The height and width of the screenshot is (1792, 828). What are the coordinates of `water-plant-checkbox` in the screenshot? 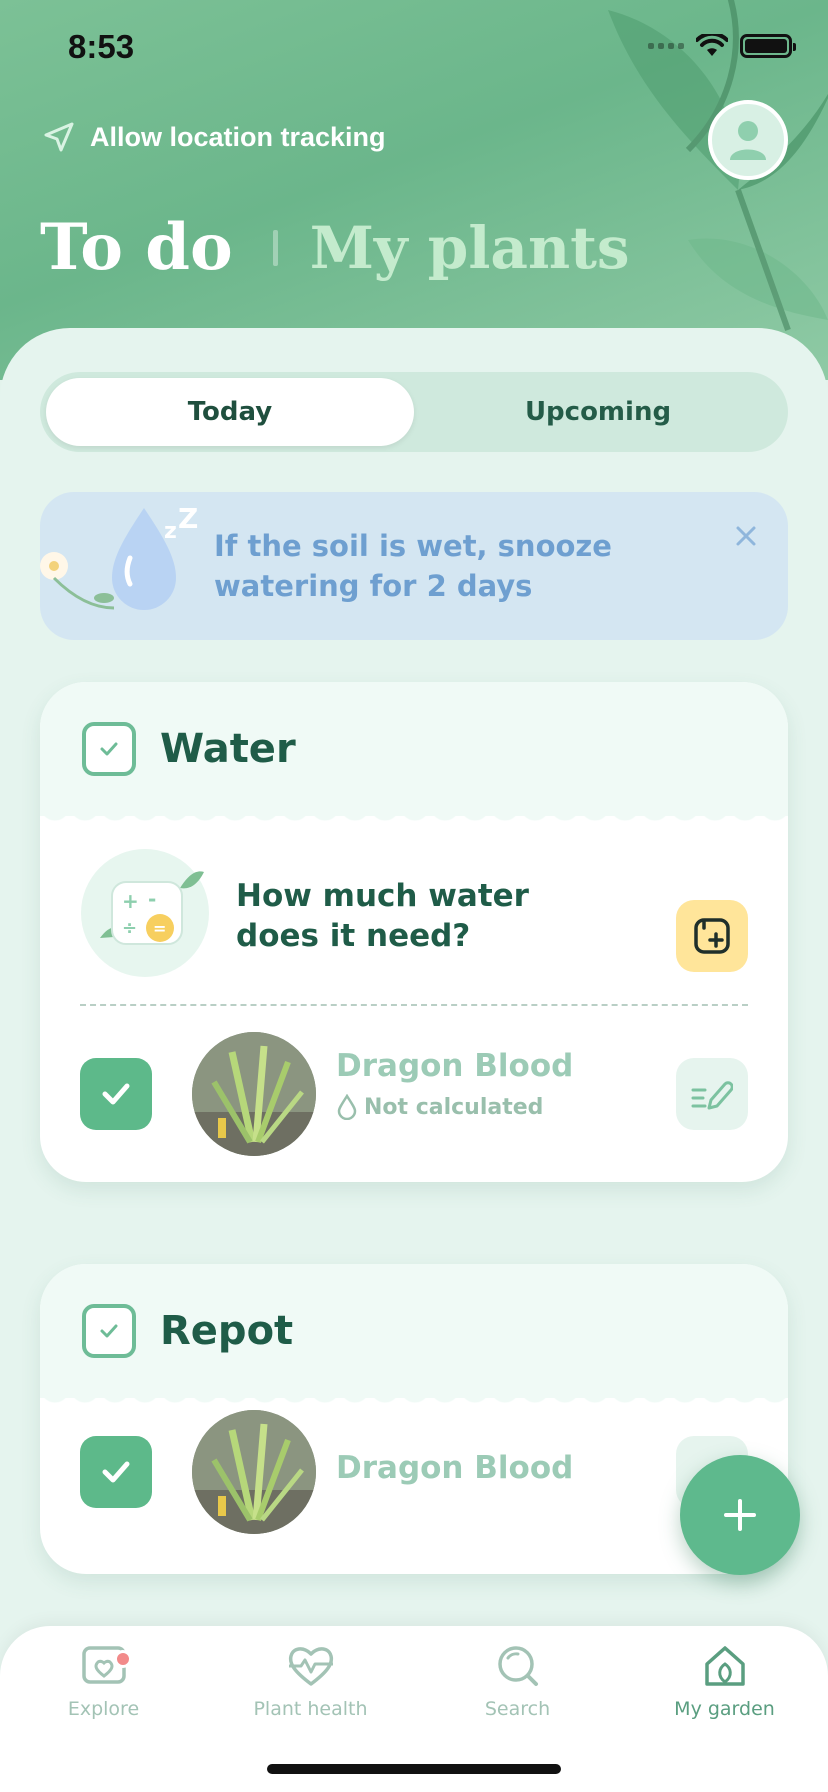 It's located at (116, 1094).